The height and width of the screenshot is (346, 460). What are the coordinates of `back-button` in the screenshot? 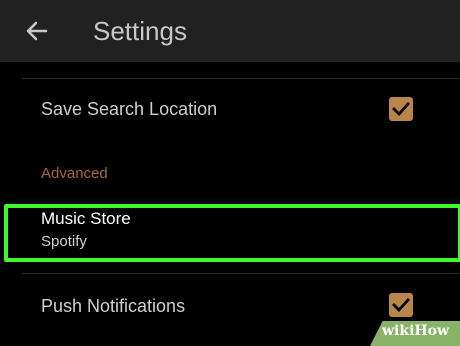 It's located at (37, 31).